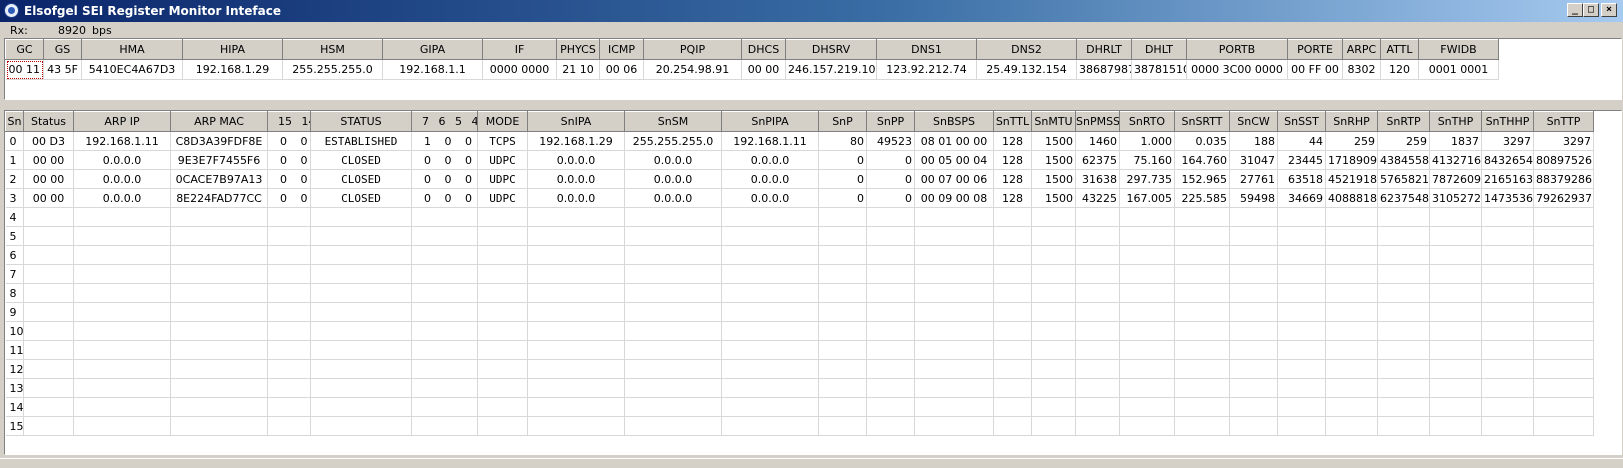  What do you see at coordinates (954, 198) in the screenshot?
I see `socket-cell-snbsps: 00 09 00 08` at bounding box center [954, 198].